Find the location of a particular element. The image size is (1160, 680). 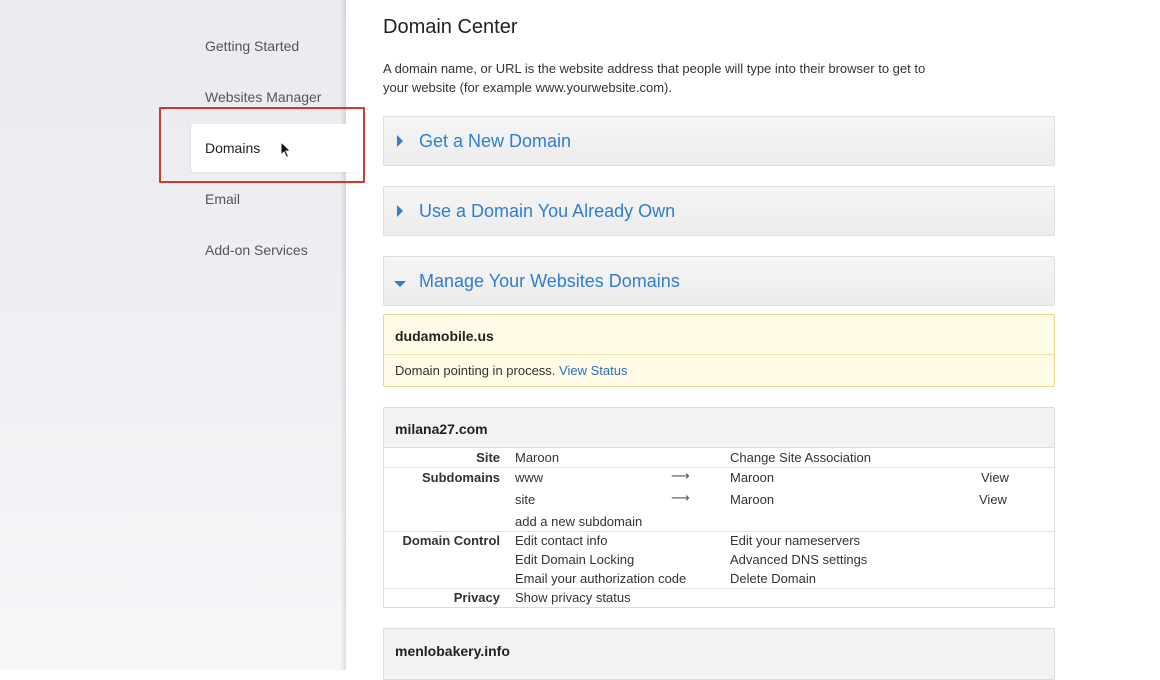

status-text: Domain pointing in process. is located at coordinates (475, 370).